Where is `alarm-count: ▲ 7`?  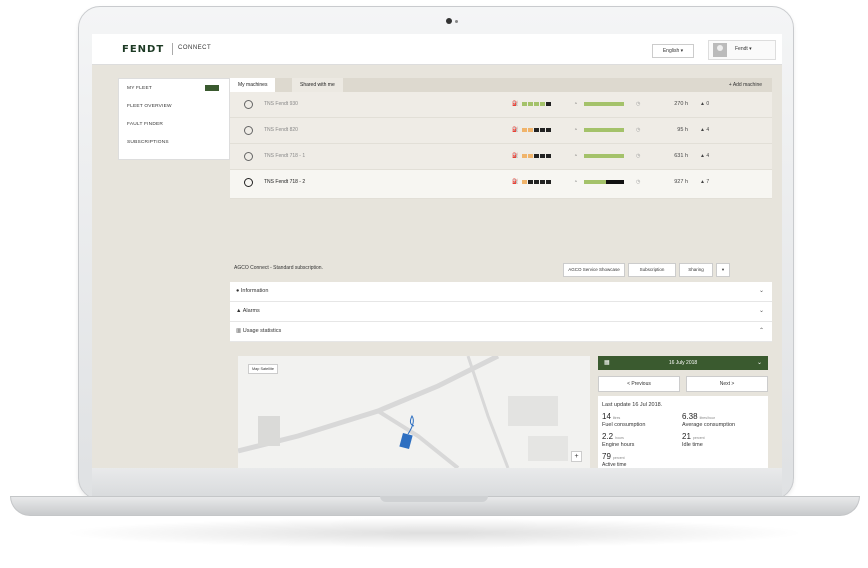 alarm-count: ▲ 7 is located at coordinates (705, 182).